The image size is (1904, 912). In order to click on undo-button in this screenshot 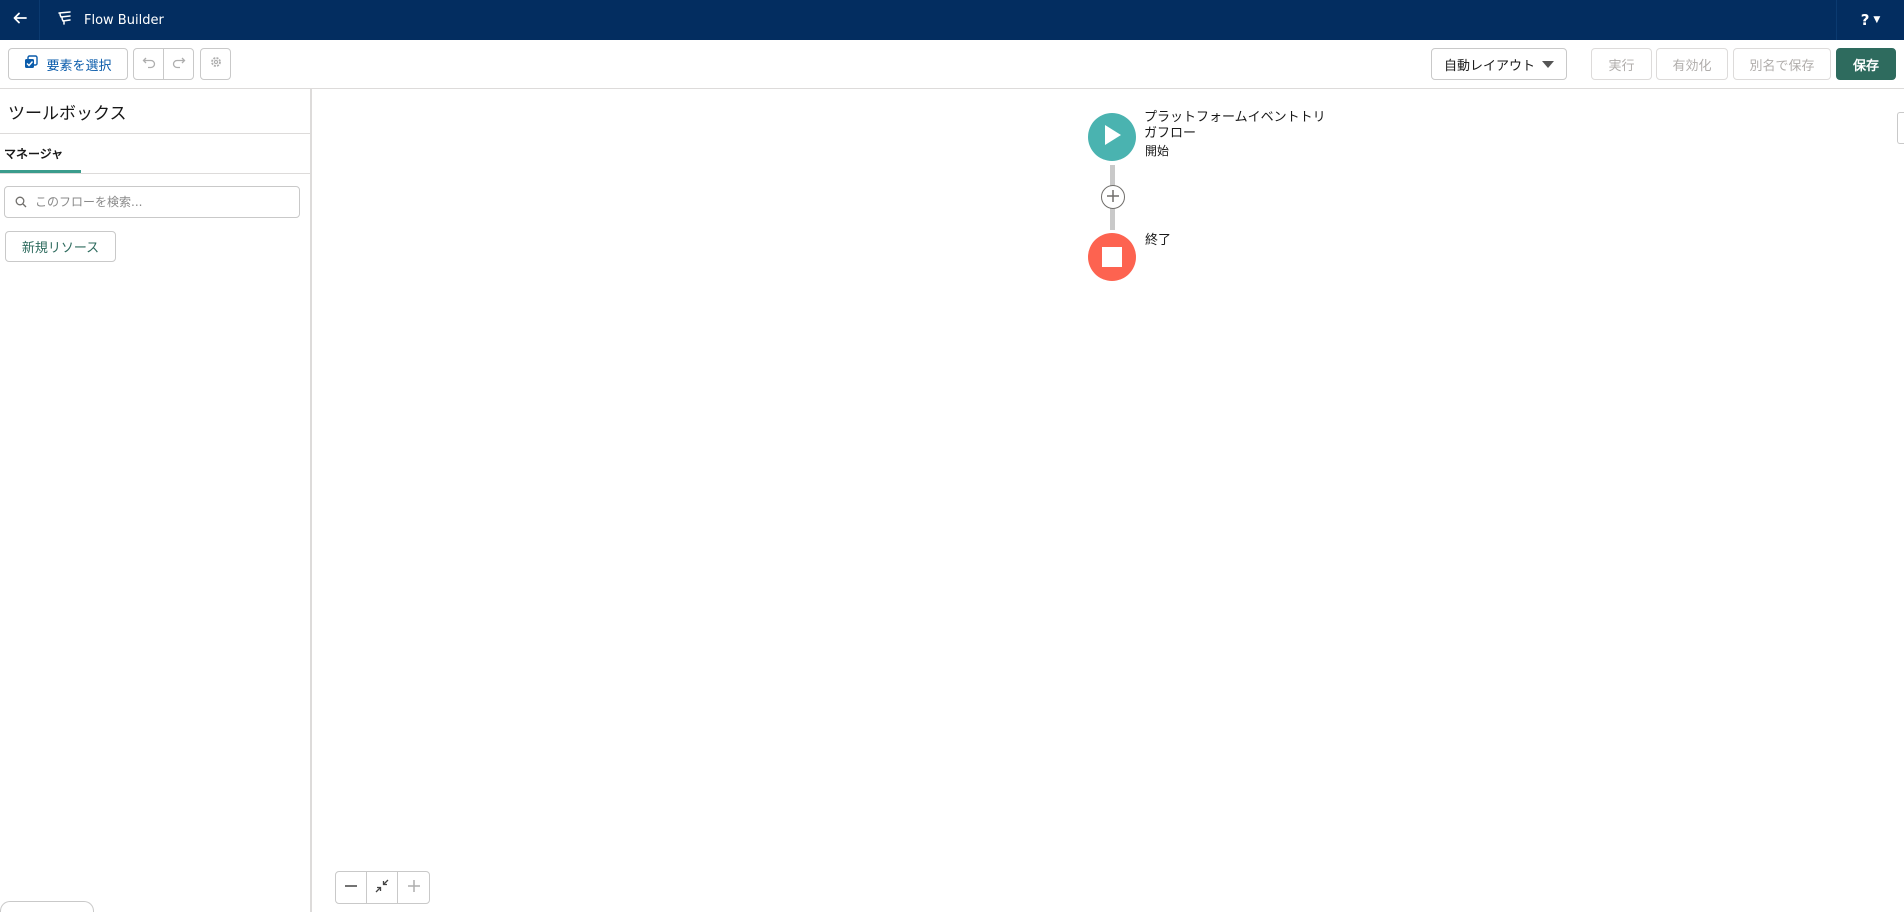, I will do `click(148, 64)`.